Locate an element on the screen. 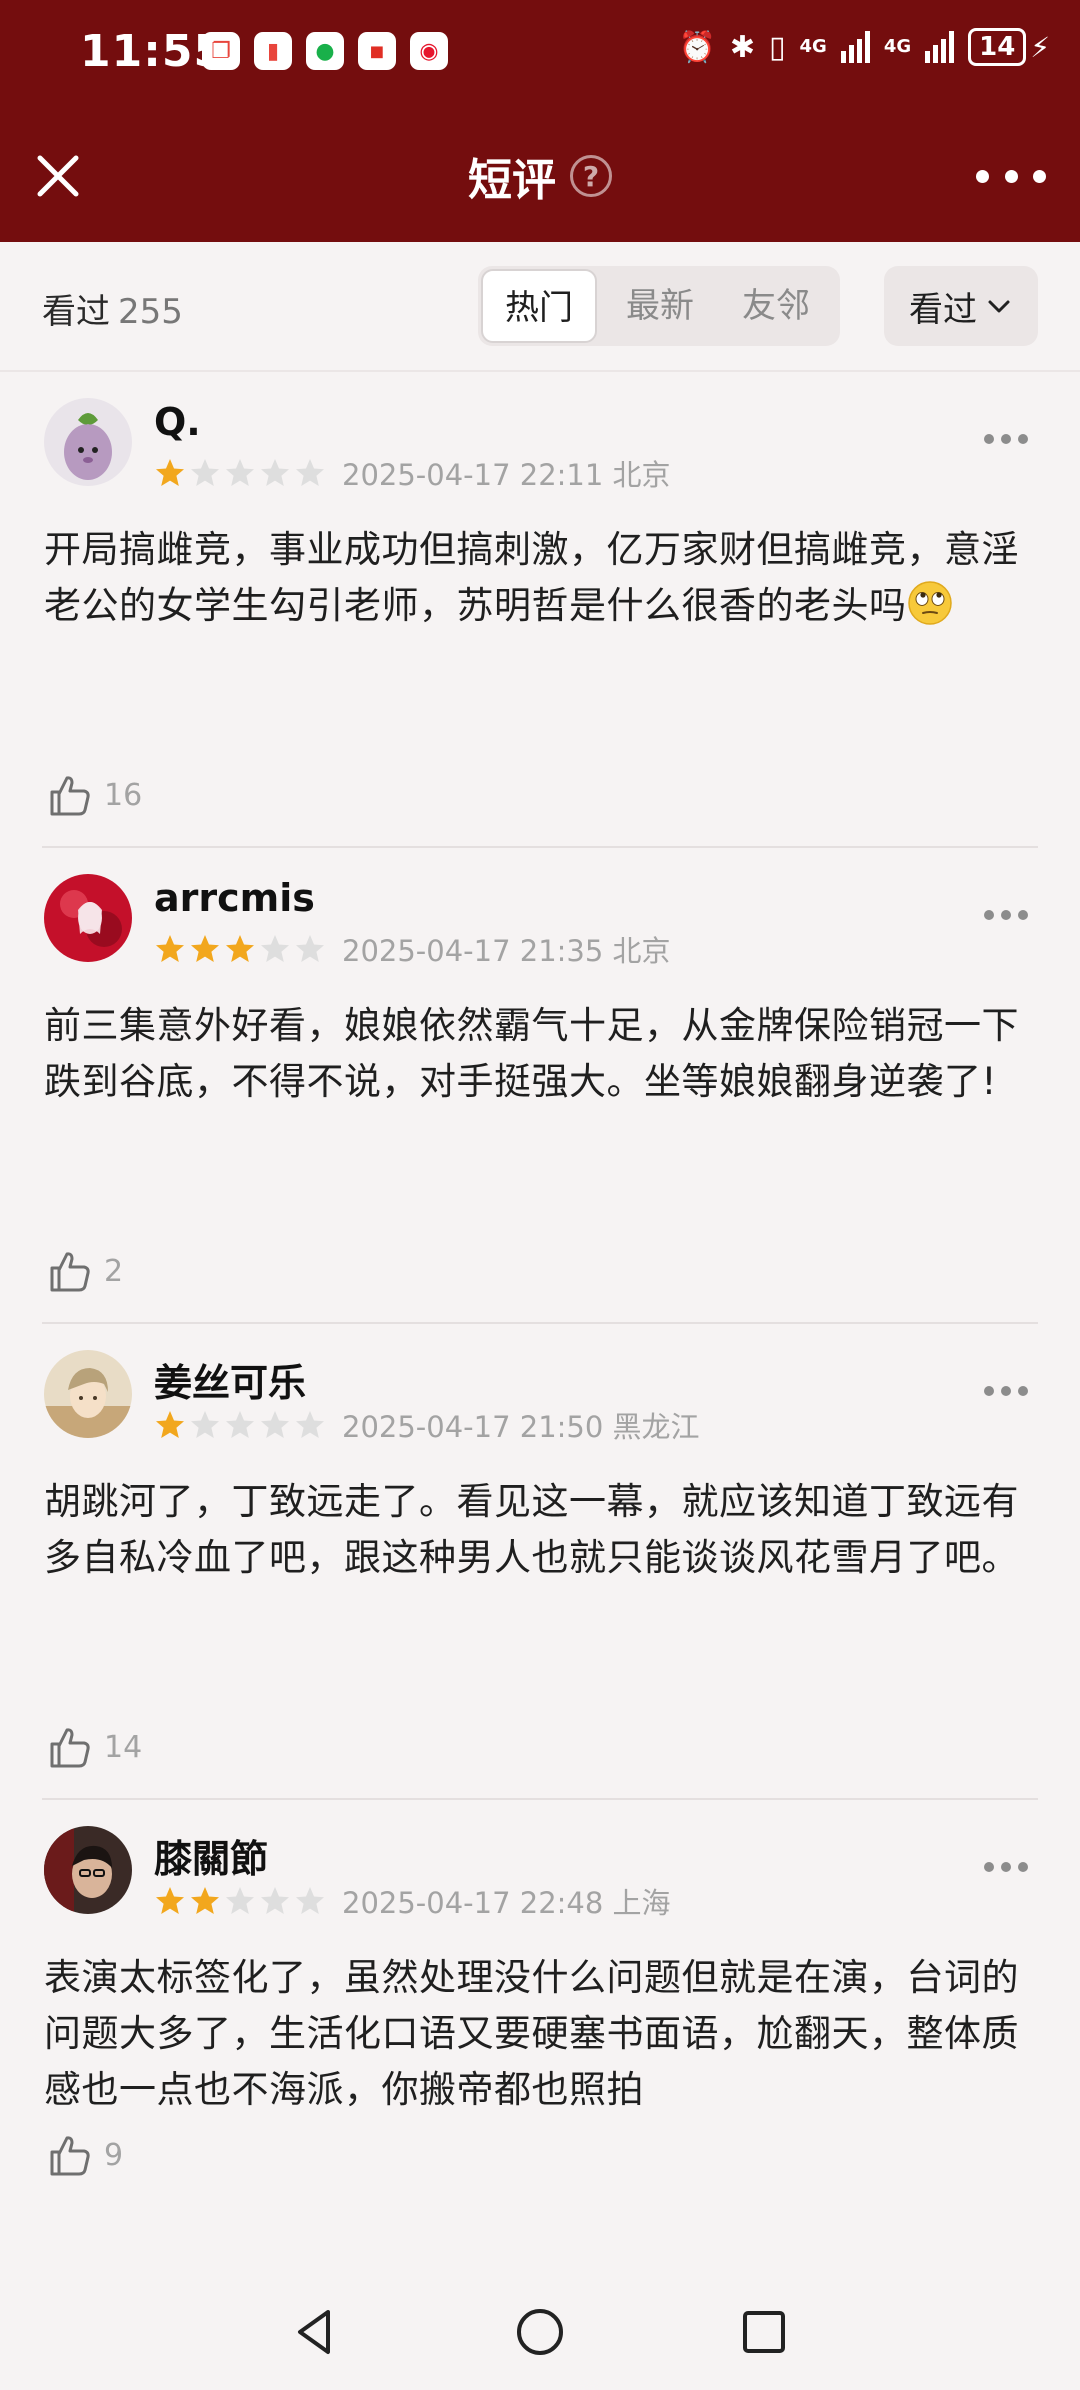  like-button: 16 is located at coordinates (93, 795).